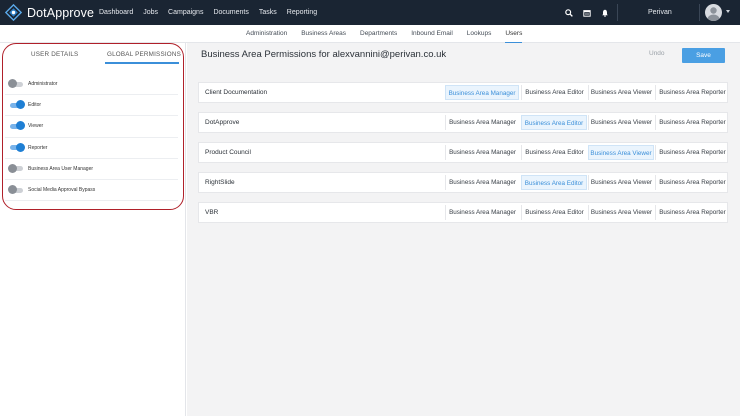 This screenshot has height=416, width=740. Describe the element at coordinates (228, 152) in the screenshot. I see `business-area-name: Product Council` at that location.